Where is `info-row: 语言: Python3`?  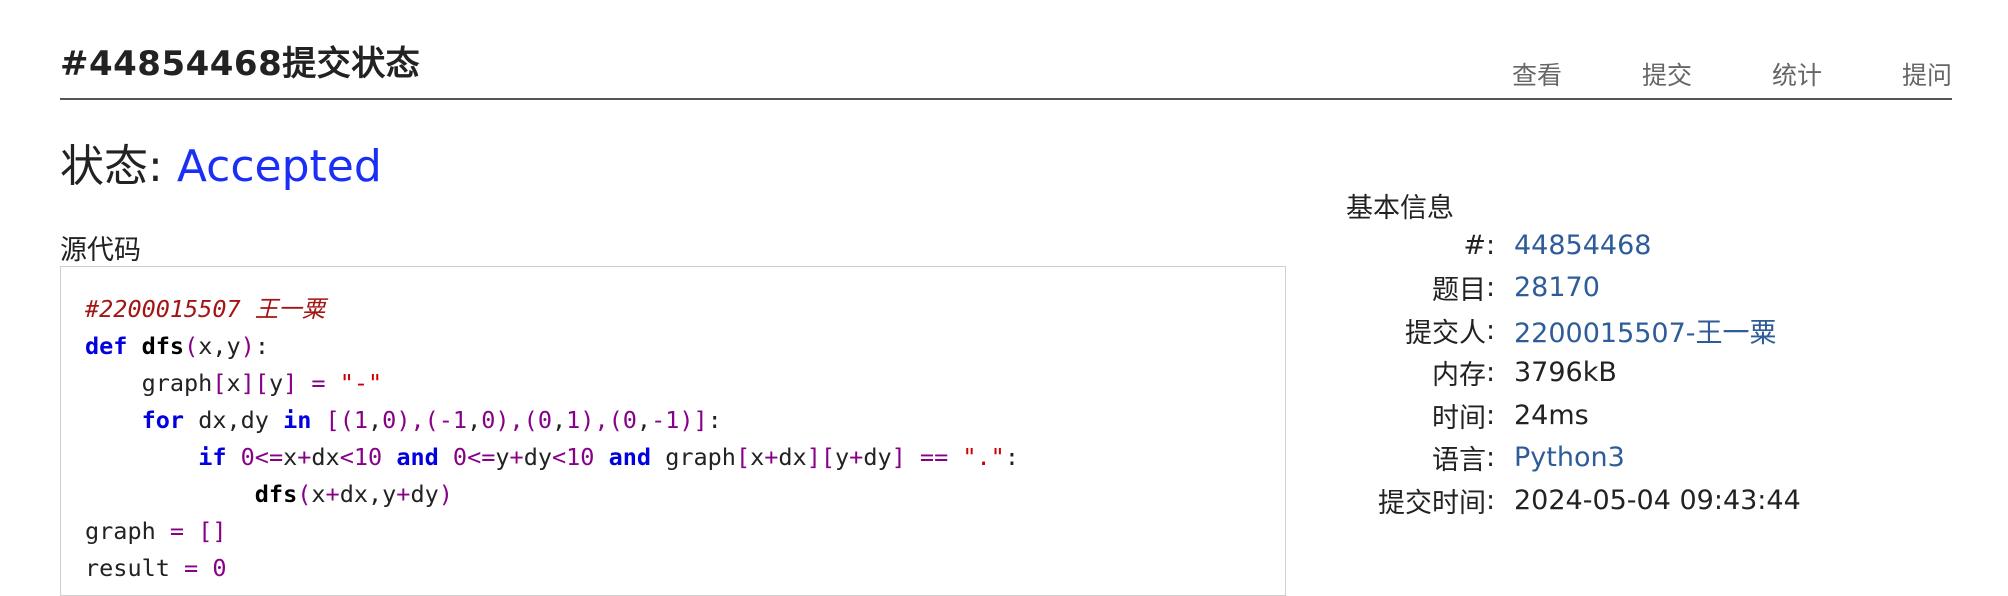 info-row: 语言: Python3 is located at coordinates (1573, 458).